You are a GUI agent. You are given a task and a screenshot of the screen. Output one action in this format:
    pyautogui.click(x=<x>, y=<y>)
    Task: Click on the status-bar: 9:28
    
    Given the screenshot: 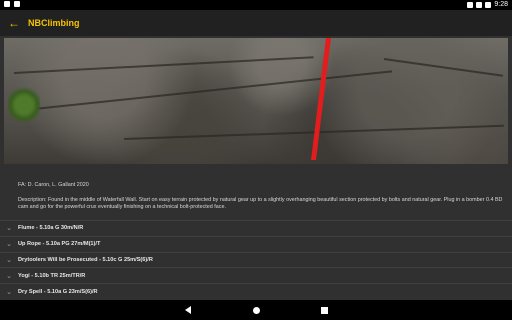 What is the action you would take?
    pyautogui.click(x=256, y=5)
    